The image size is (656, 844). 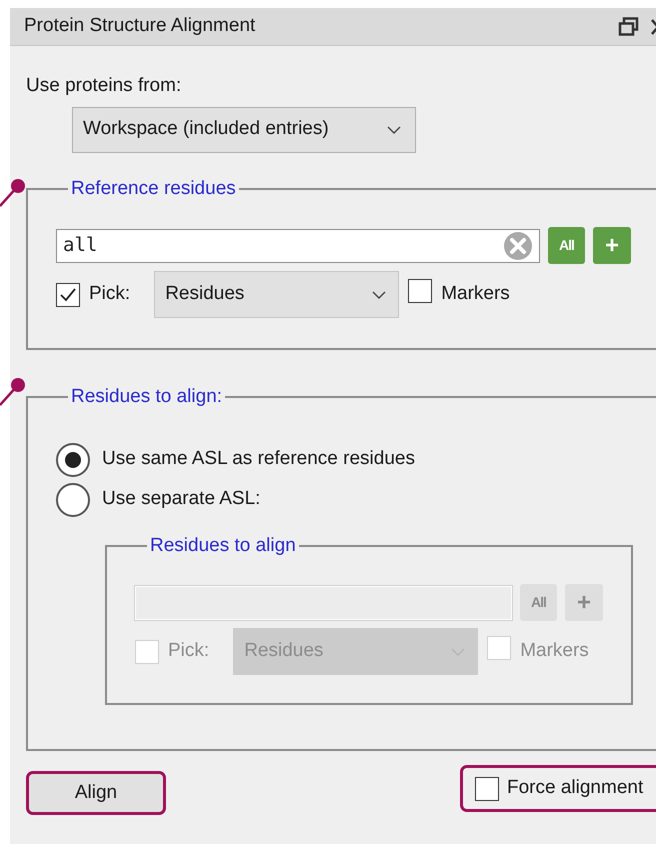 I want to click on source-label: Use proteins from:, so click(x=104, y=86).